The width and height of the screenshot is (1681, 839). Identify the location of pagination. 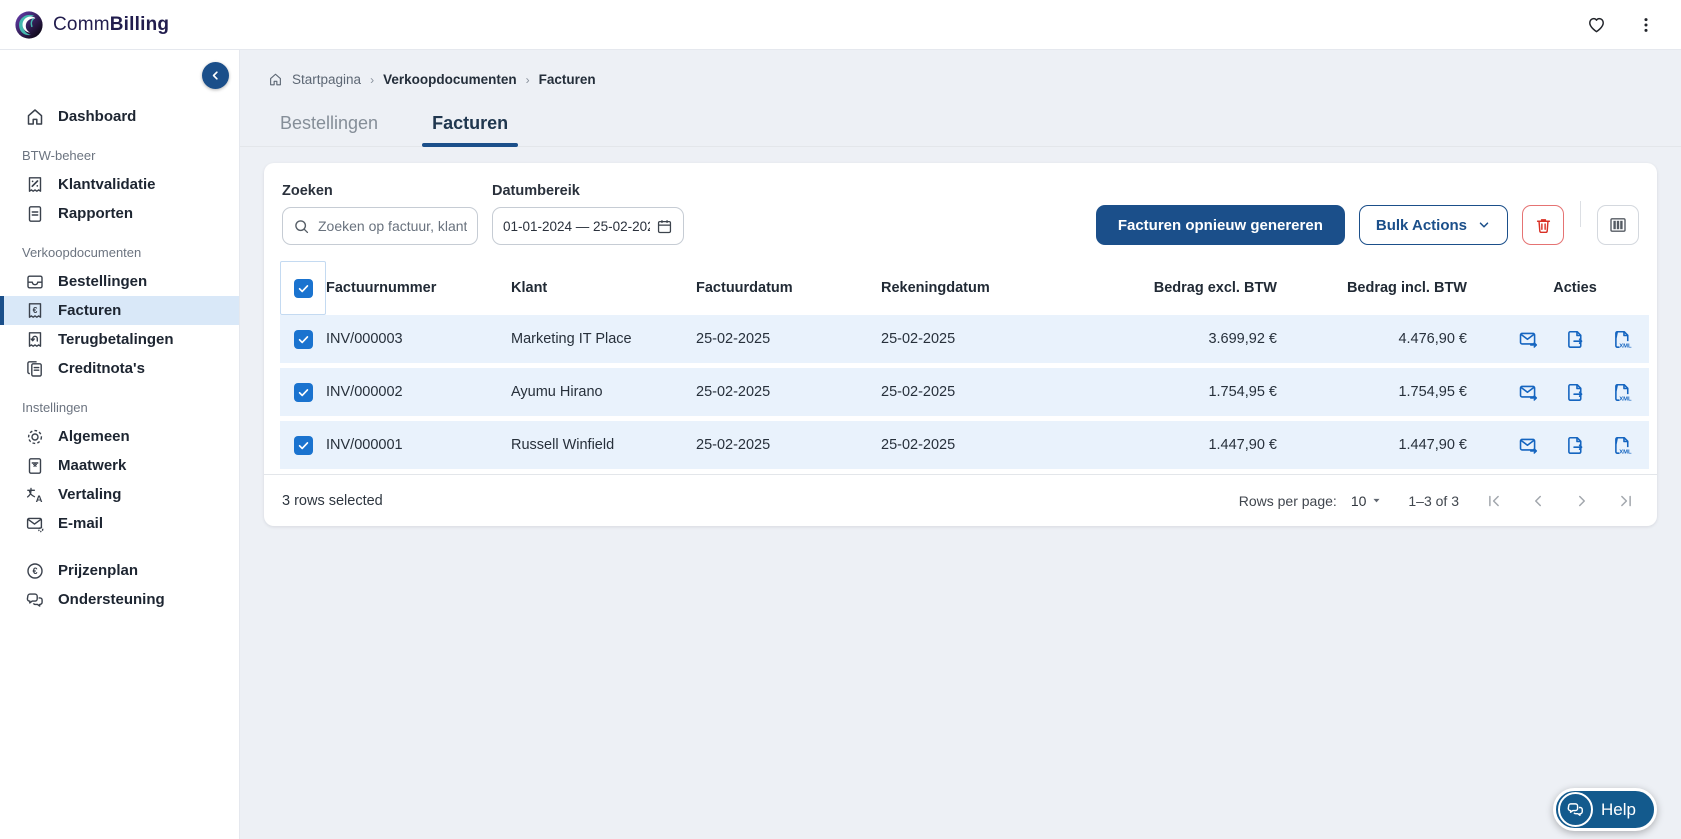
(1560, 501).